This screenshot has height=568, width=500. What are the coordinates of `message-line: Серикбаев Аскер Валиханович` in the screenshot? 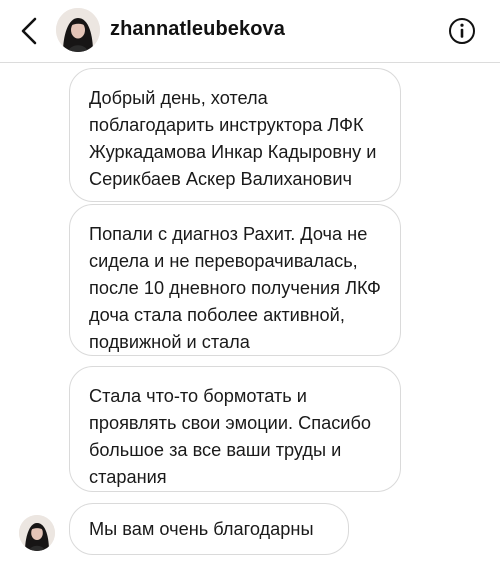 It's located at (220, 179).